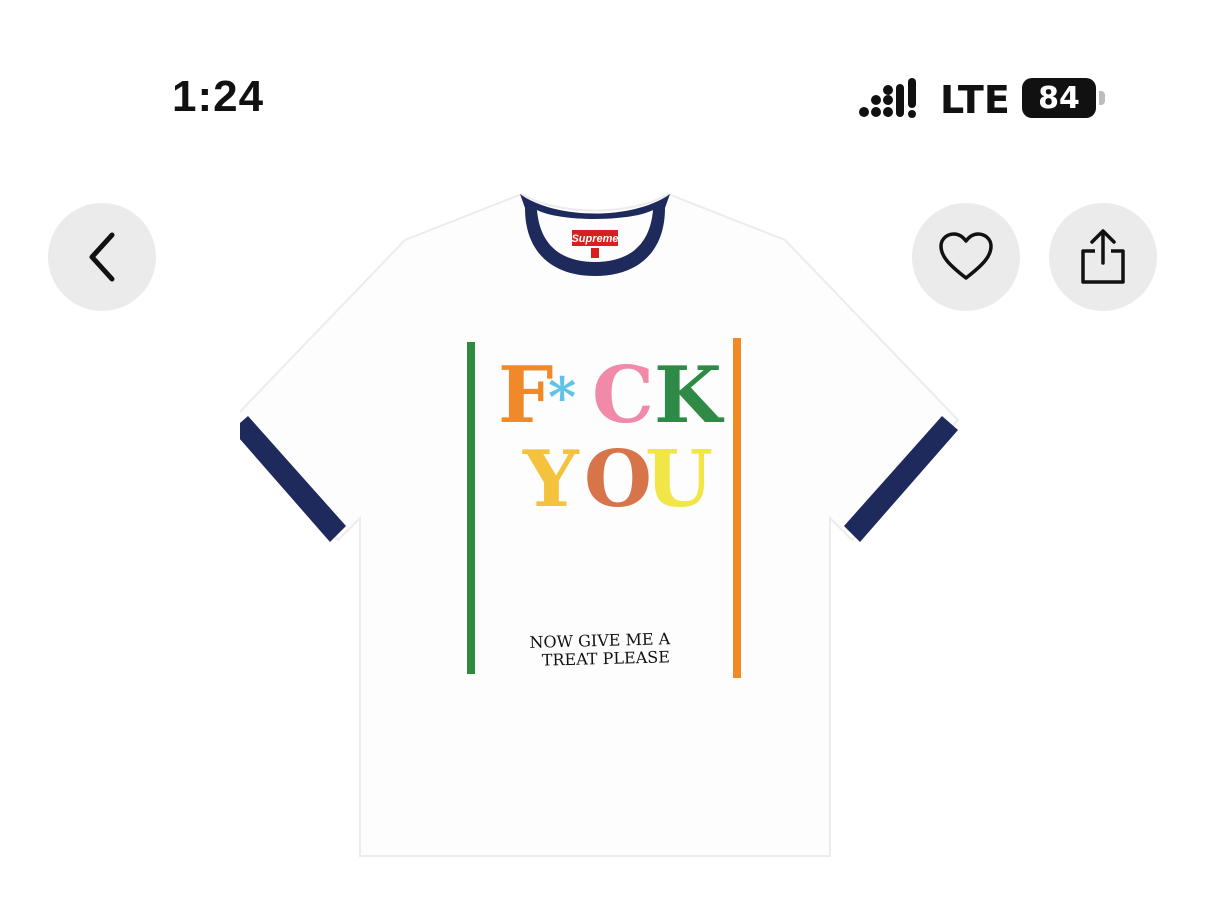 This screenshot has height=900, width=1206. I want to click on back-button, so click(102, 257).